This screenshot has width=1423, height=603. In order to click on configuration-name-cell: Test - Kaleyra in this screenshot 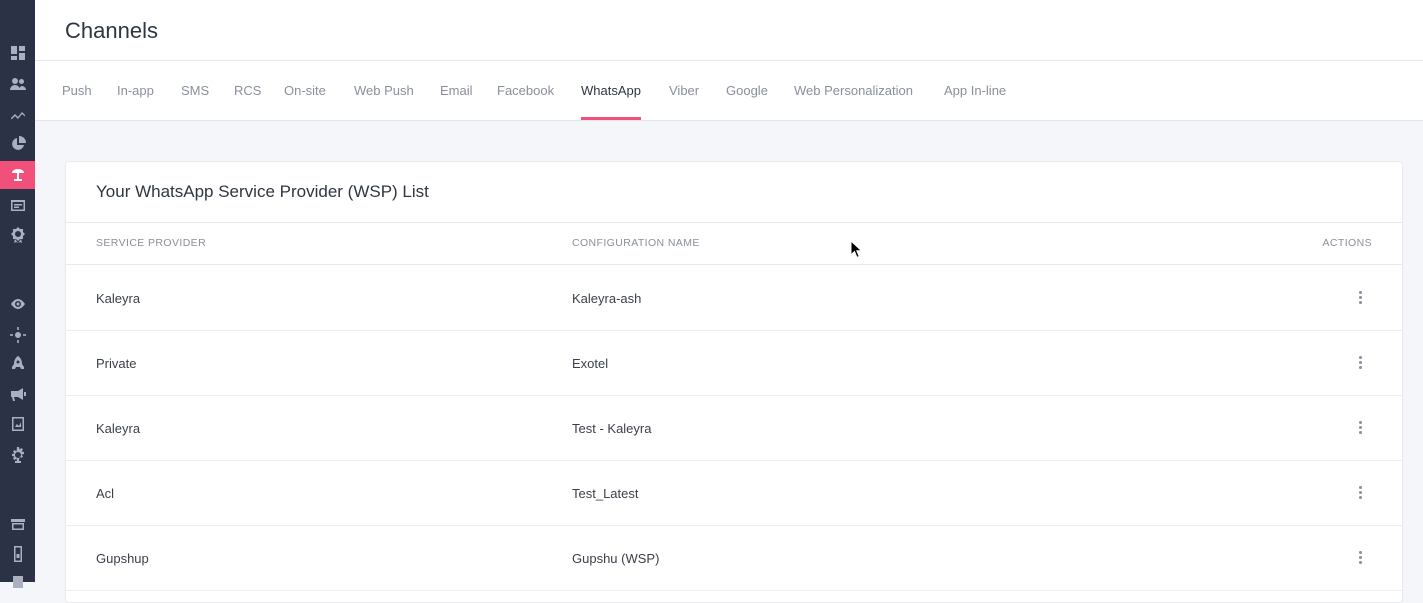, I will do `click(612, 428)`.